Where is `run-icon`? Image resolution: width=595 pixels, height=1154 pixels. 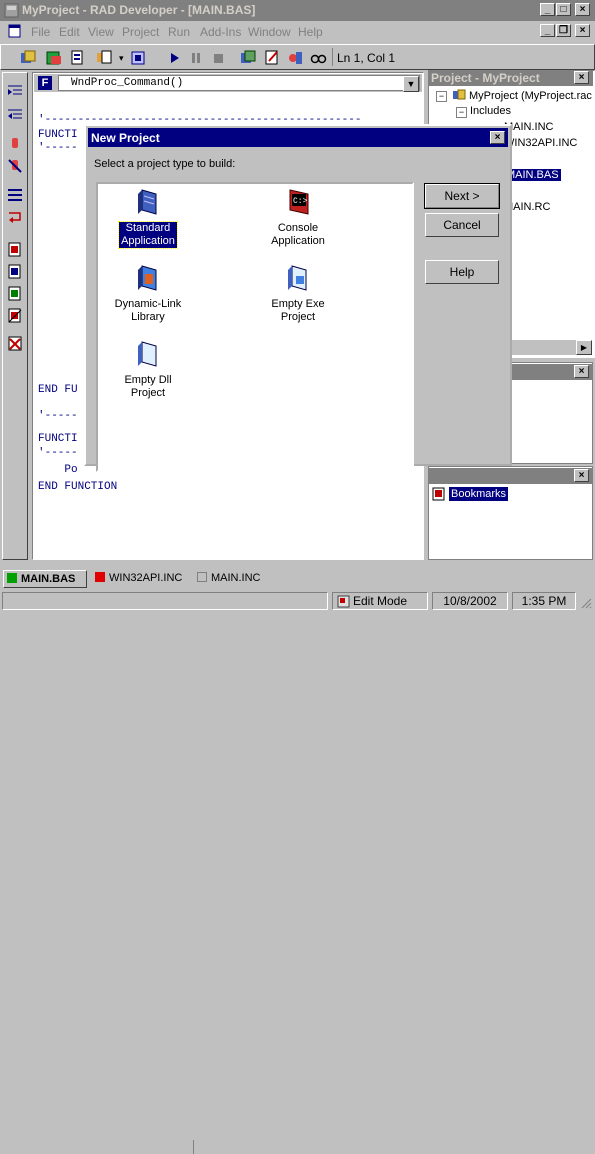 run-icon is located at coordinates (174, 58).